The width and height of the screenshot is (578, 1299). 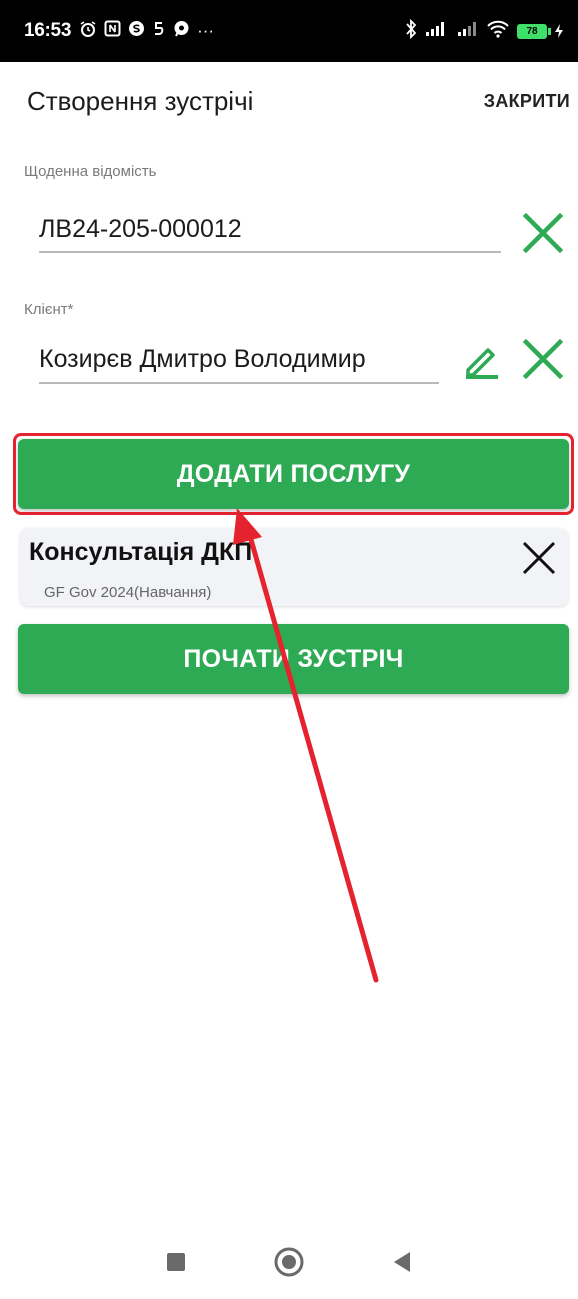 I want to click on signal-1-icon, so click(x=437, y=31).